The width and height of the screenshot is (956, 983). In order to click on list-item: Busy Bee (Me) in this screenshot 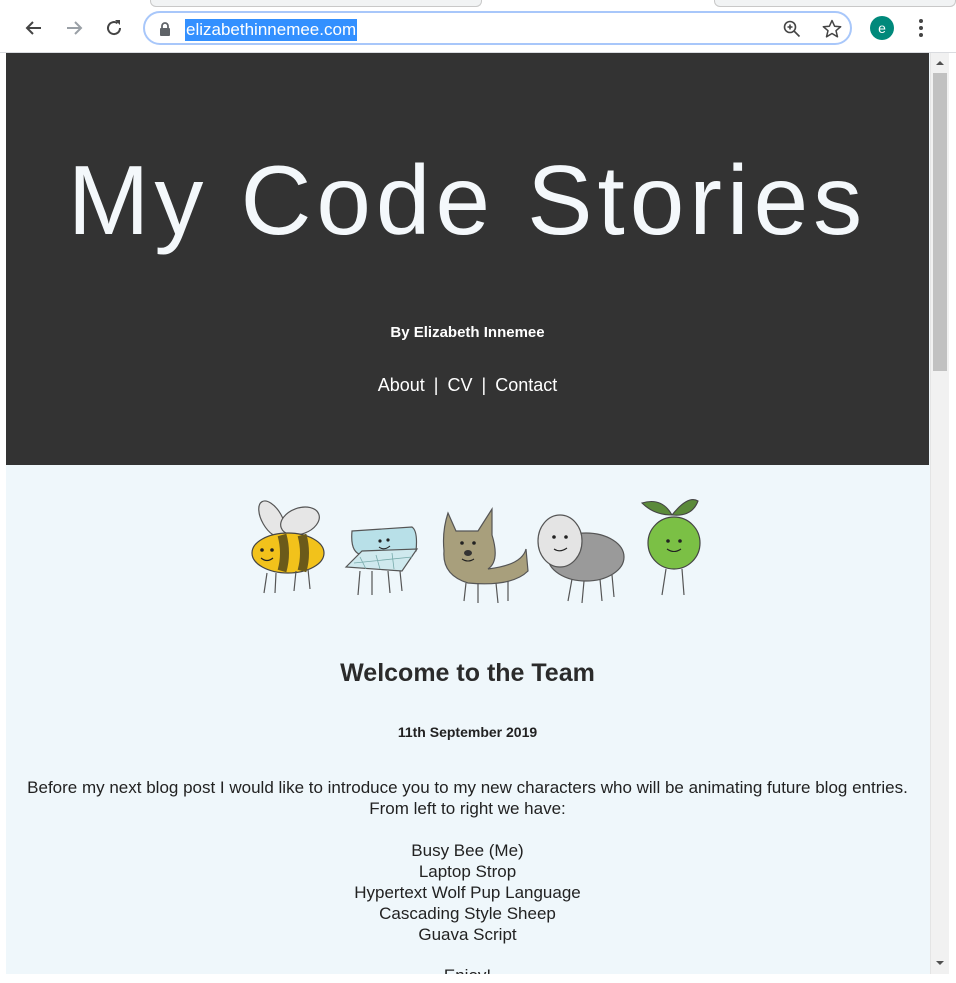, I will do `click(467, 850)`.